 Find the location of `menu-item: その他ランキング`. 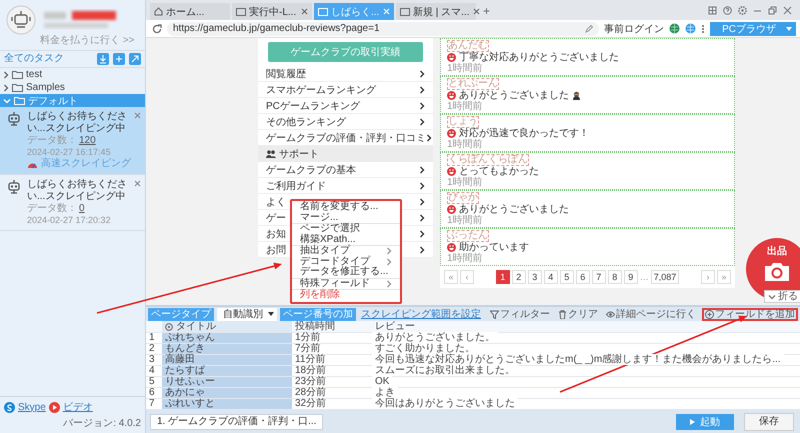

menu-item: その他ランキング is located at coordinates (345, 122).